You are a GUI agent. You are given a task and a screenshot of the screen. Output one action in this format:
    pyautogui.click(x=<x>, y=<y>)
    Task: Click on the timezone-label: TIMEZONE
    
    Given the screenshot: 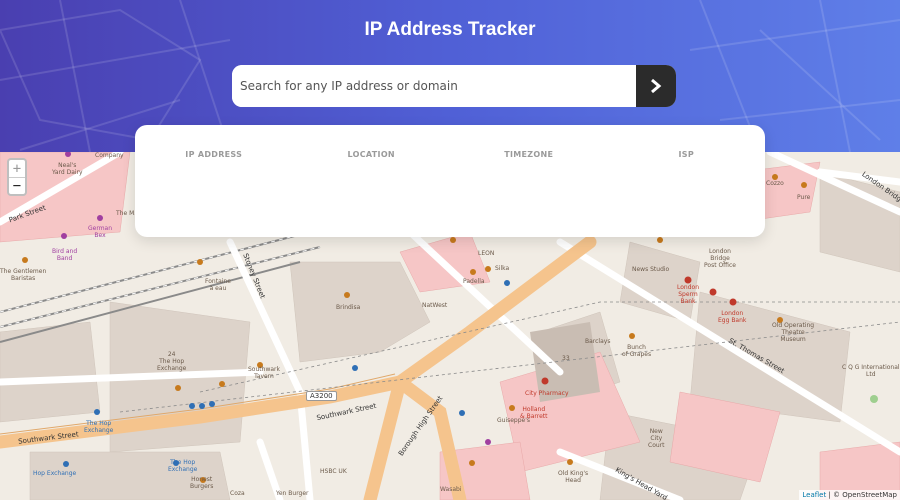 What is the action you would take?
    pyautogui.click(x=529, y=154)
    